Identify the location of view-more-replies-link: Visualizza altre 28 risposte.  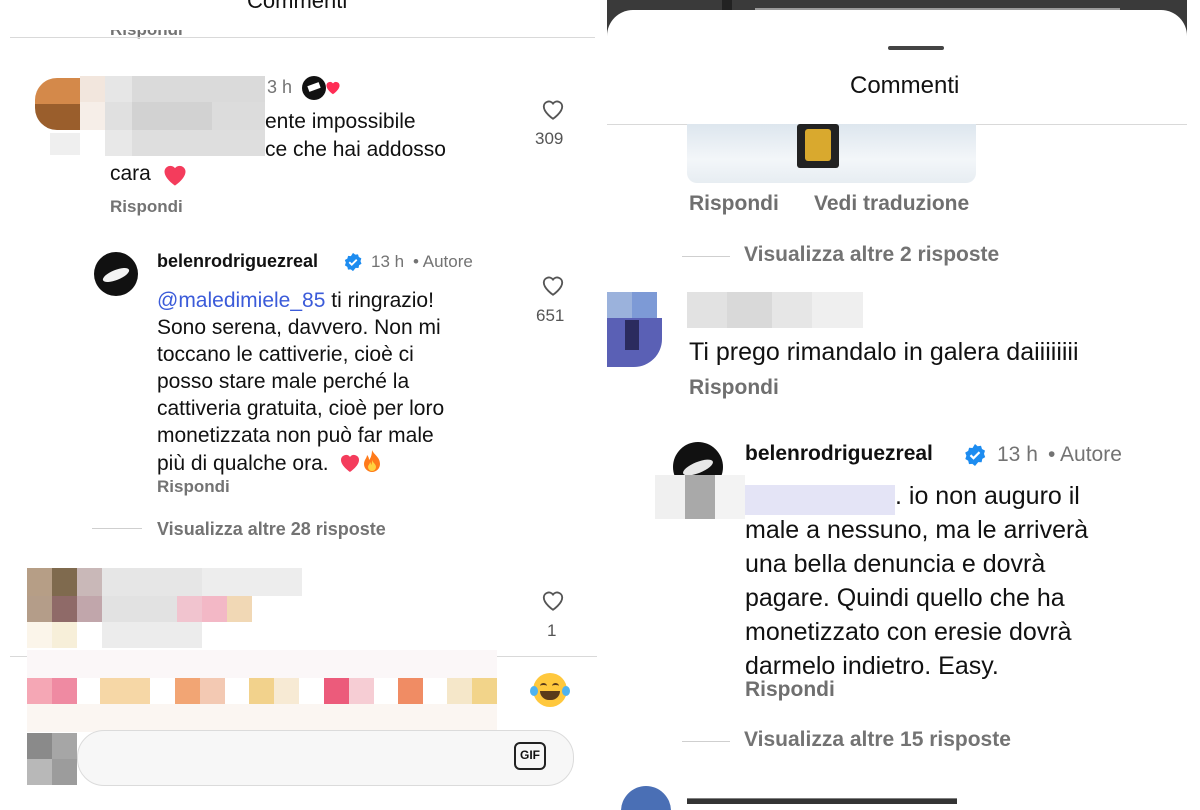
(271, 529).